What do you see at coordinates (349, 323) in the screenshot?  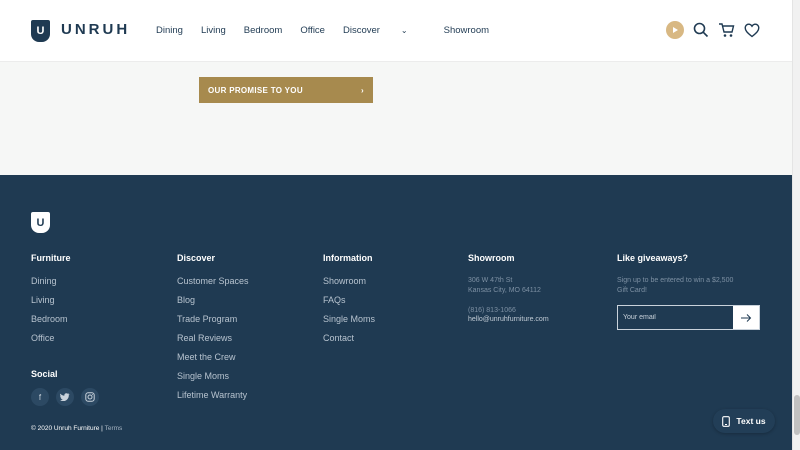 I see `footer-link-single-moms-info: Single Moms` at bounding box center [349, 323].